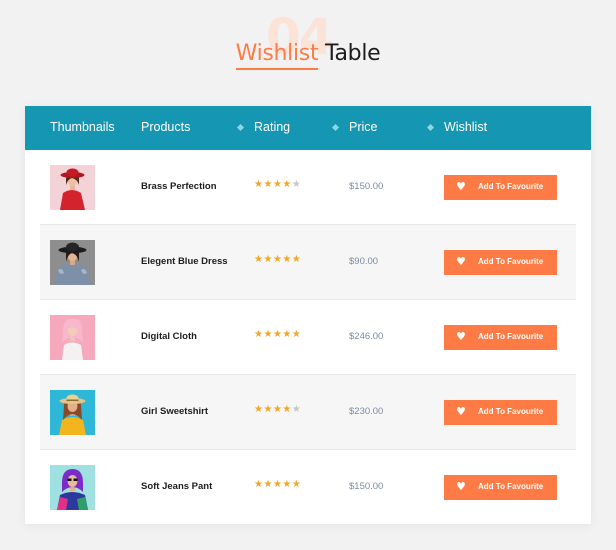 This screenshot has width=616, height=550. Describe the element at coordinates (82, 127) in the screenshot. I see `column-header-thumbnails: Thumbnails` at that location.